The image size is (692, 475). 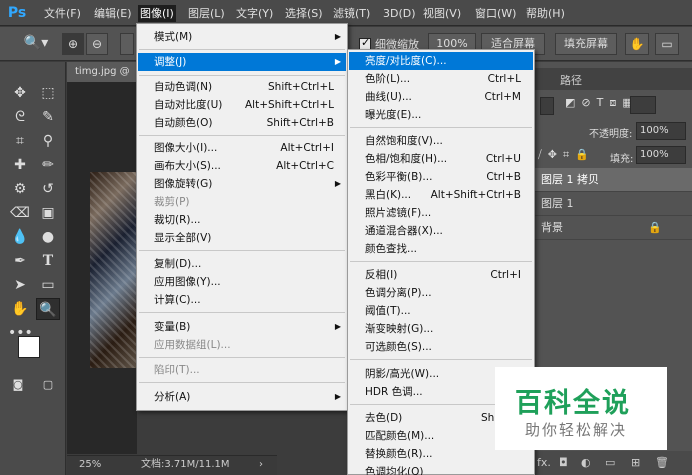 I want to click on menu-item-auto-contrast: 自动对比度(U) Alt+Shift+Ctrl+L, so click(x=242, y=105).